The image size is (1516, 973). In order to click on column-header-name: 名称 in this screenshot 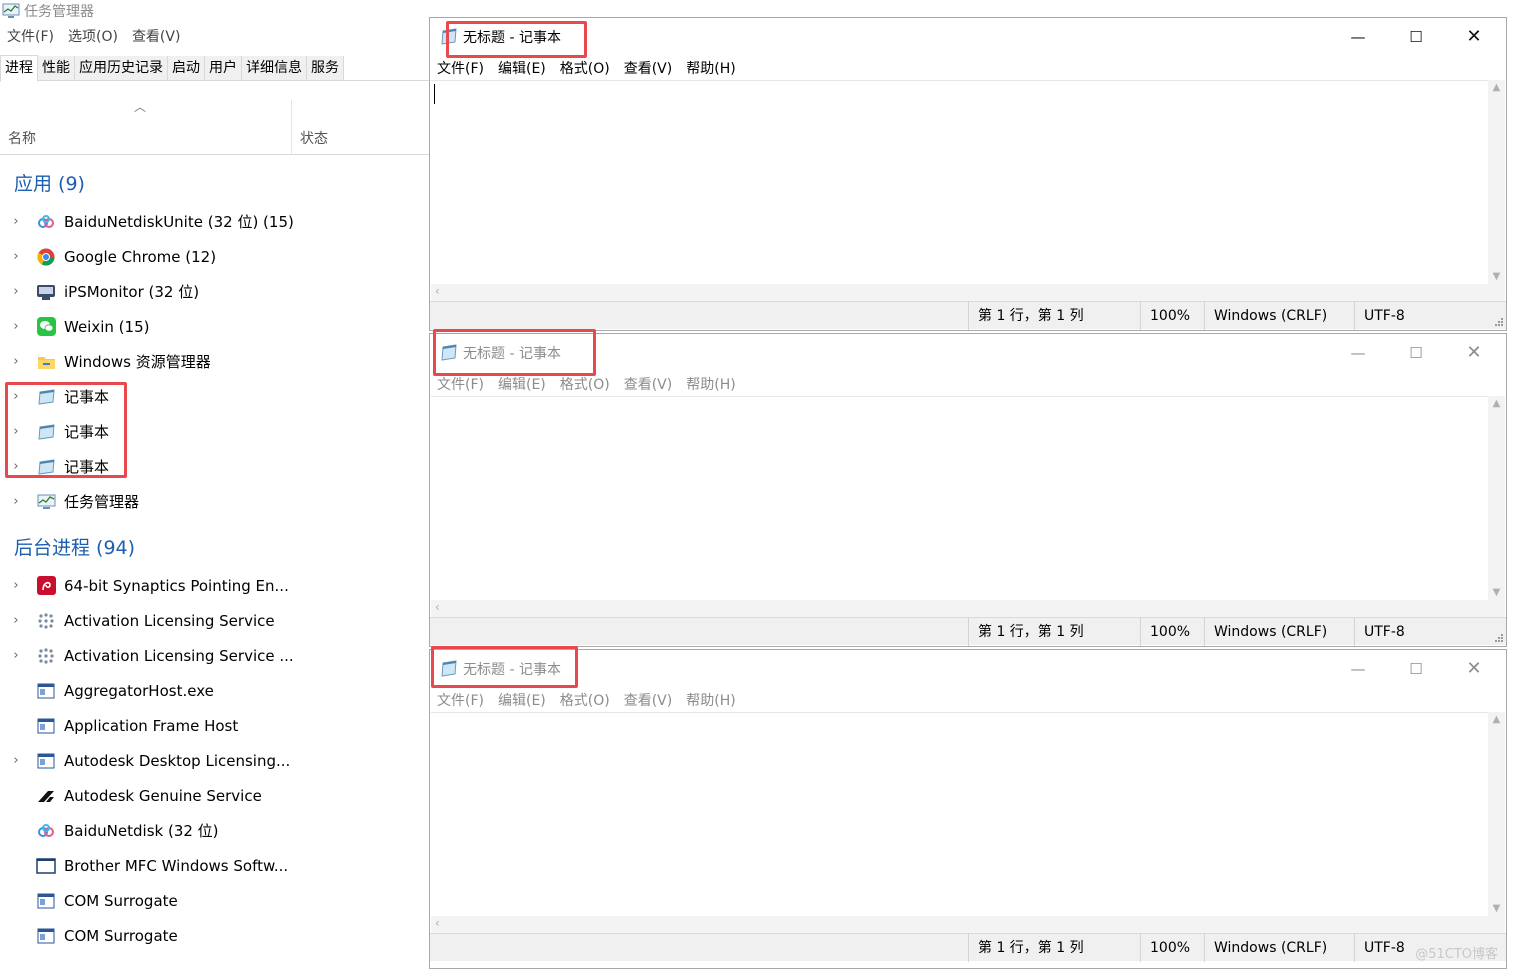, I will do `click(22, 141)`.